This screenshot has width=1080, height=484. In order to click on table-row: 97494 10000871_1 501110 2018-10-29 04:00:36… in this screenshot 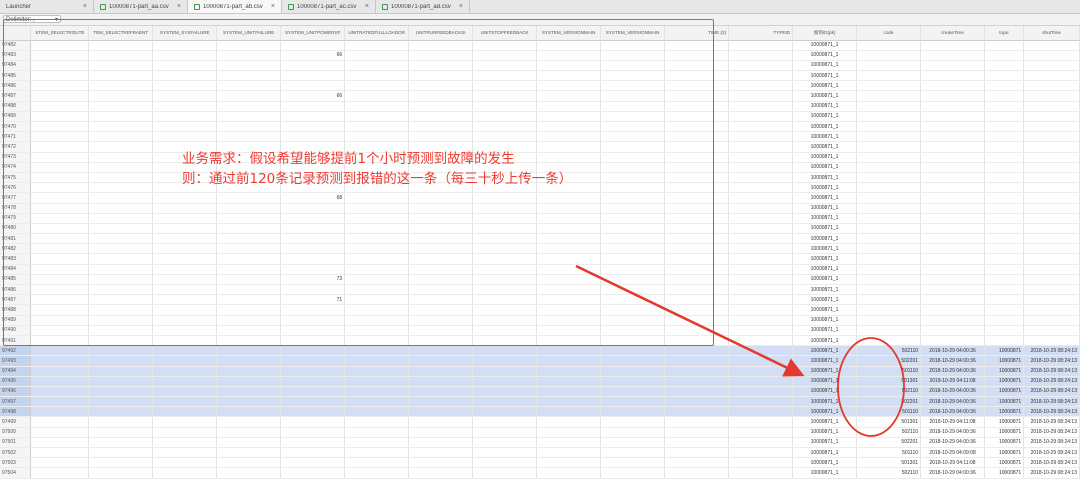, I will do `click(540, 371)`.